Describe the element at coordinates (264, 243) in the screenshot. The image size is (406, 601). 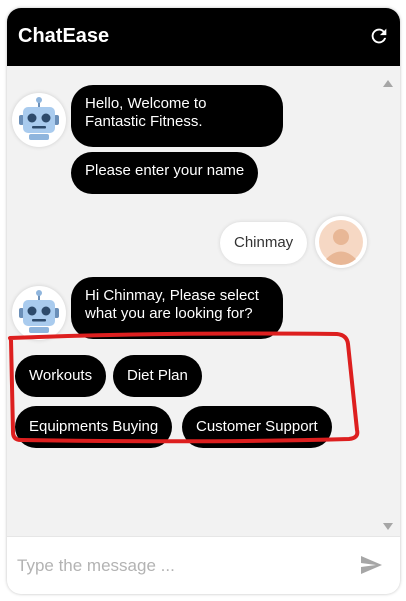
I see `user-message: Chinmay` at that location.